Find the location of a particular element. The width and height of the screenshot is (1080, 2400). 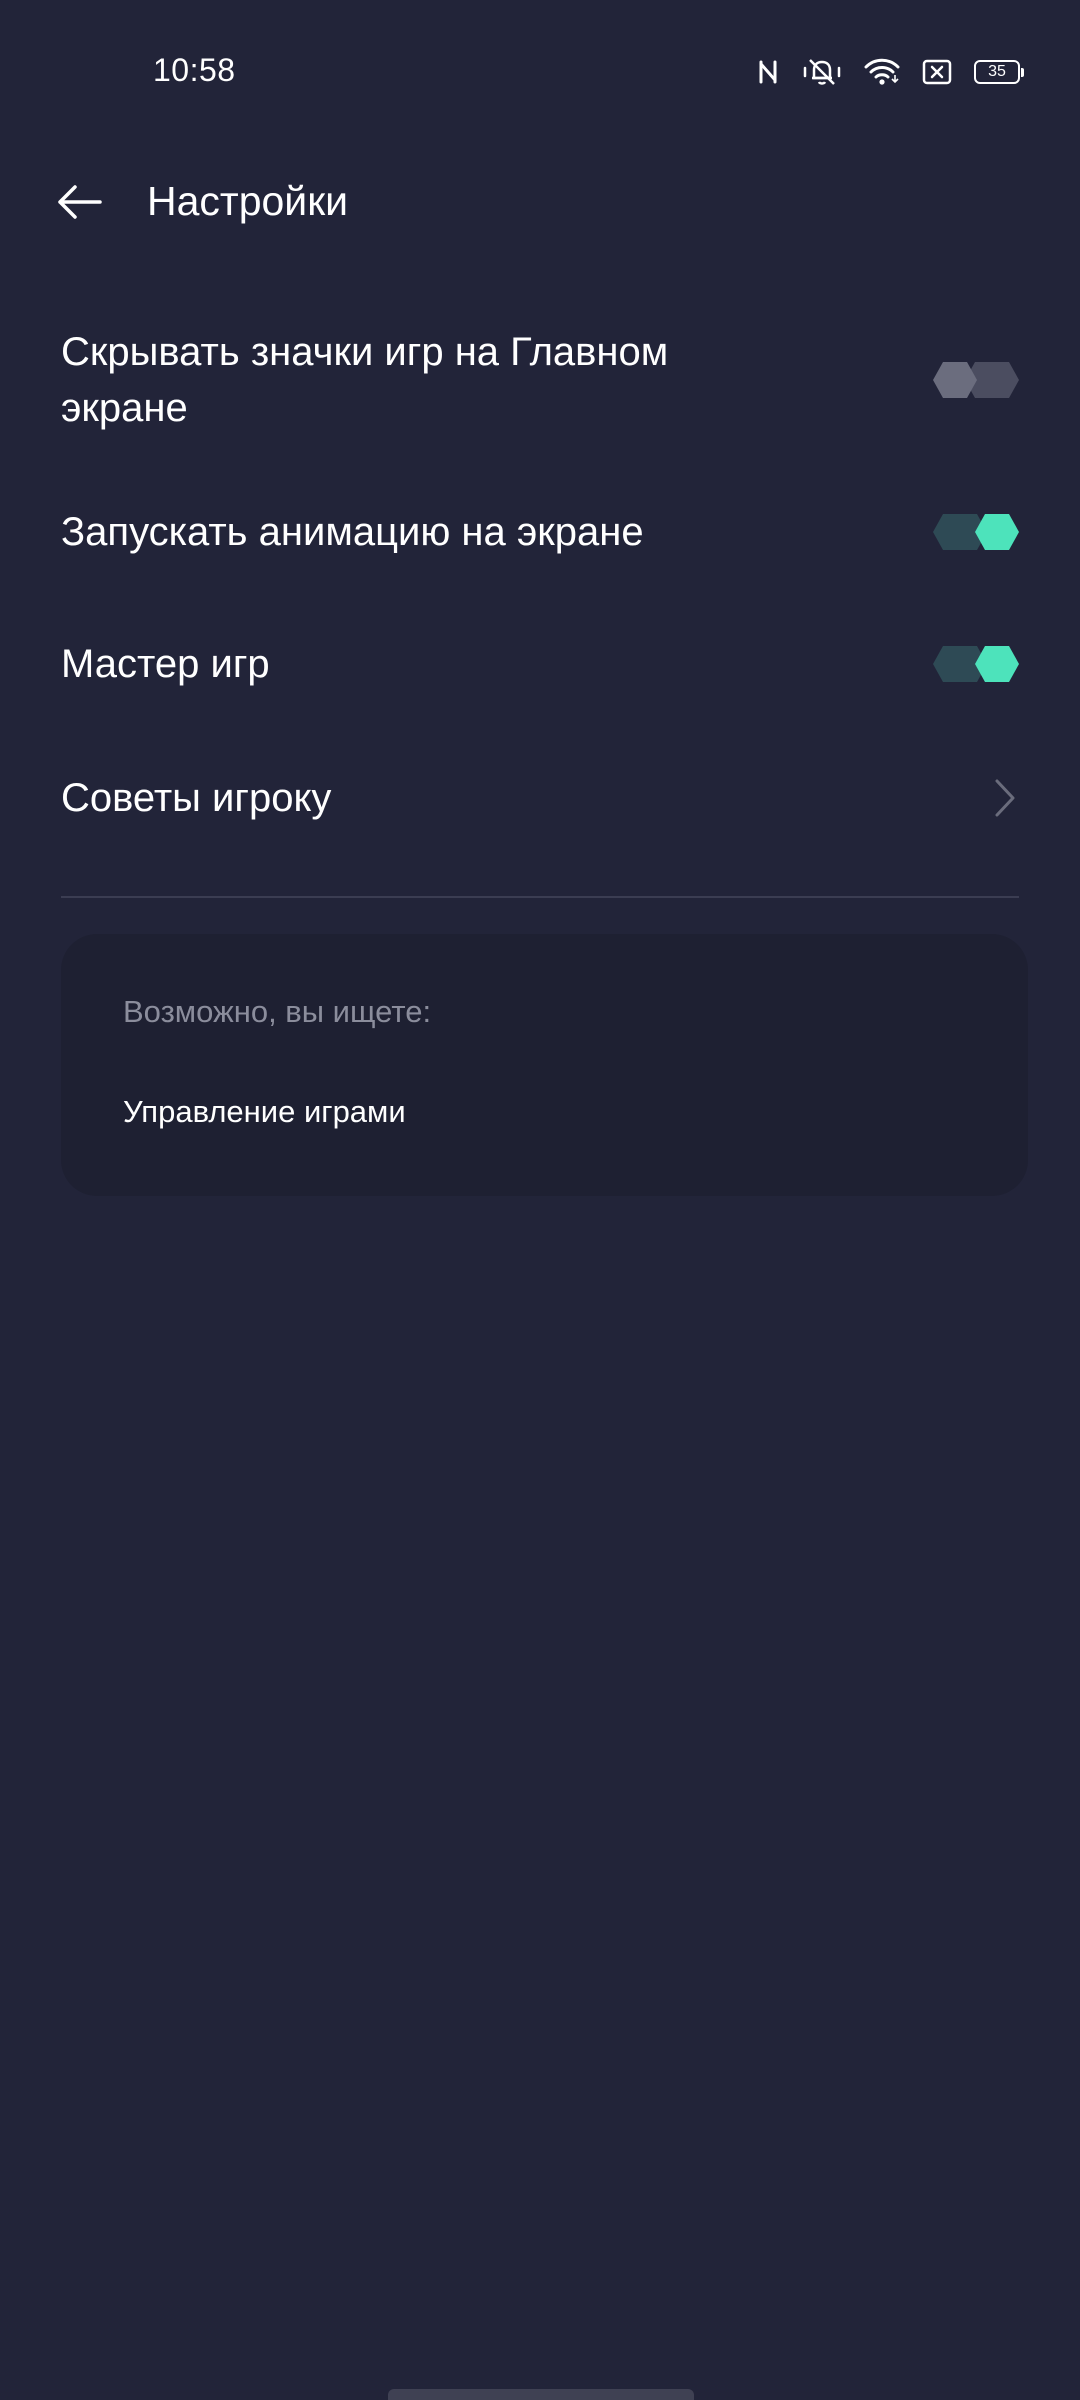

back-button is located at coordinates (80, 202).